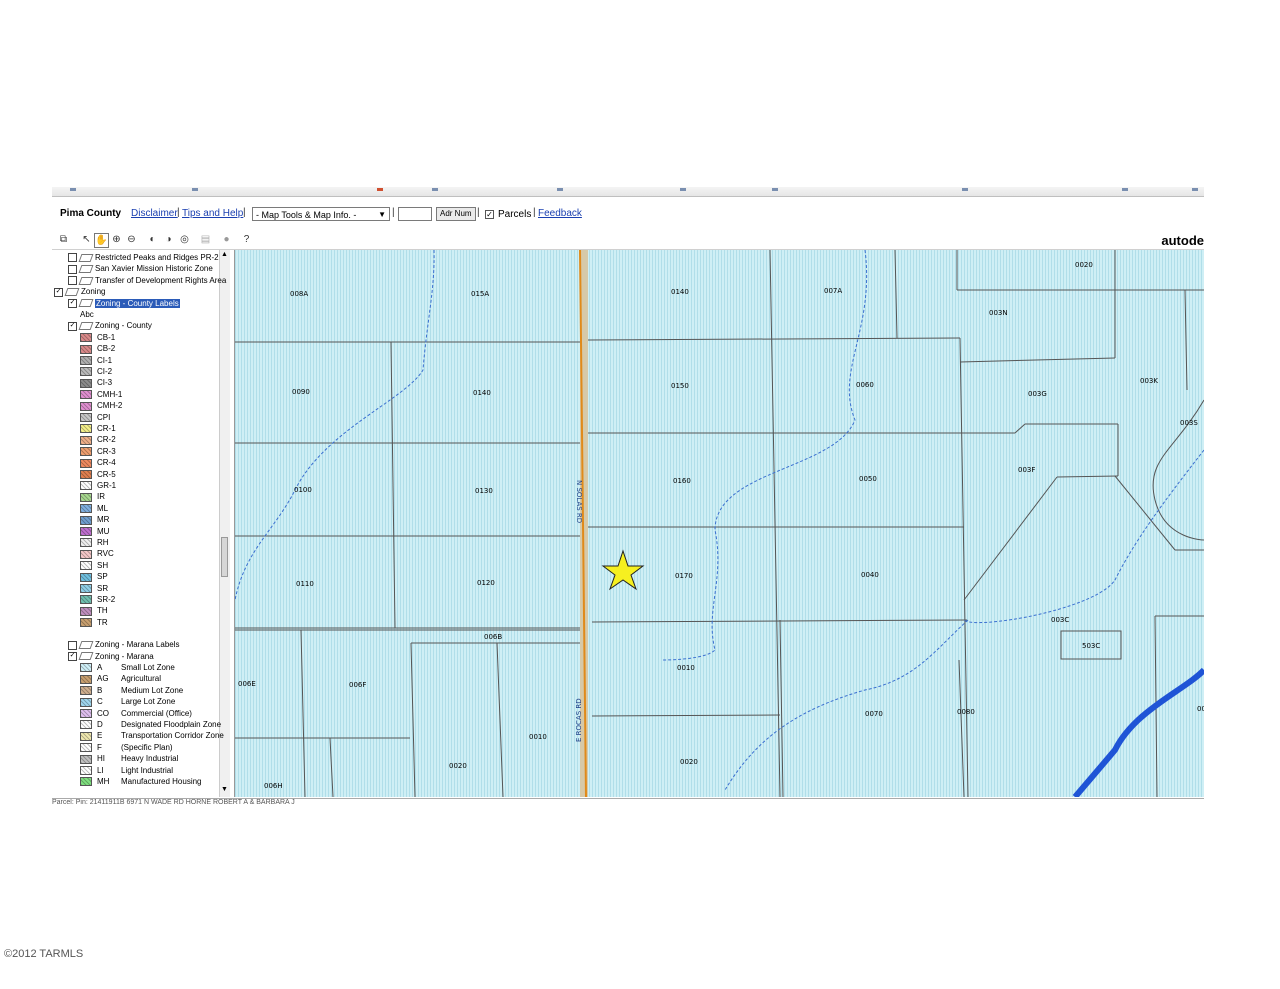 The image size is (1280, 989). What do you see at coordinates (868, 479) in the screenshot?
I see `parcel-number-label: 0050` at bounding box center [868, 479].